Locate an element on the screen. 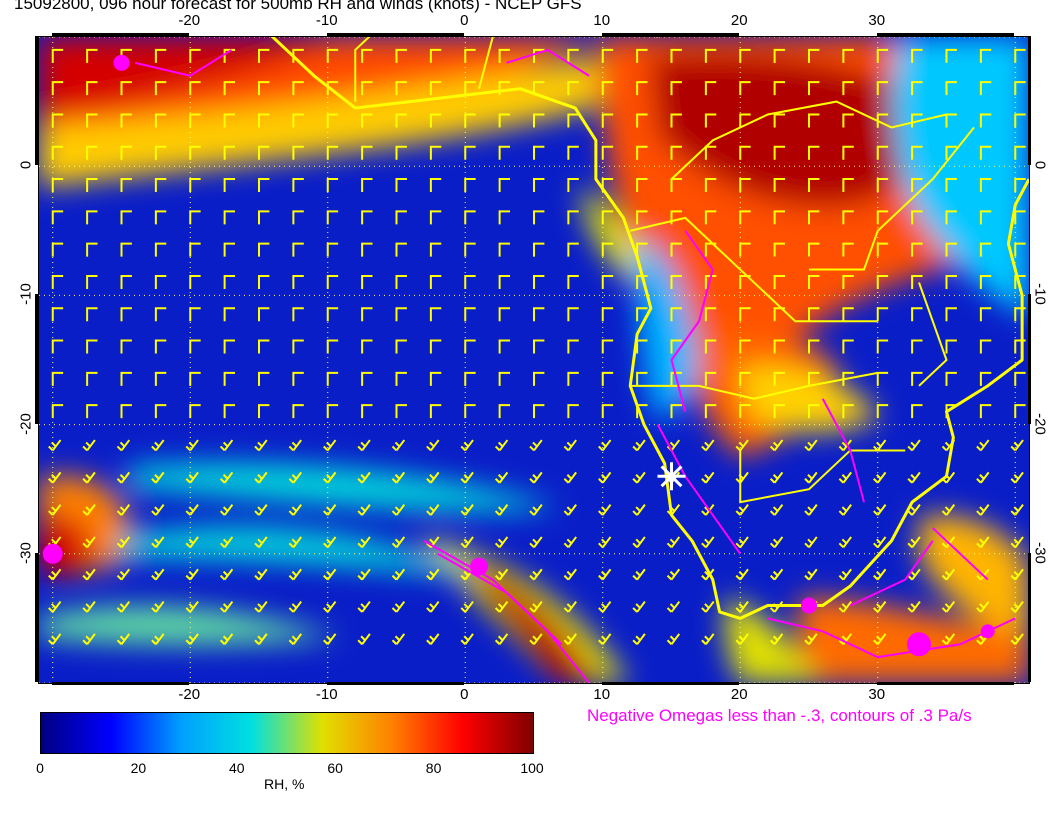 The height and width of the screenshot is (816, 1056). left-tick-label: -10 is located at coordinates (26, 294).